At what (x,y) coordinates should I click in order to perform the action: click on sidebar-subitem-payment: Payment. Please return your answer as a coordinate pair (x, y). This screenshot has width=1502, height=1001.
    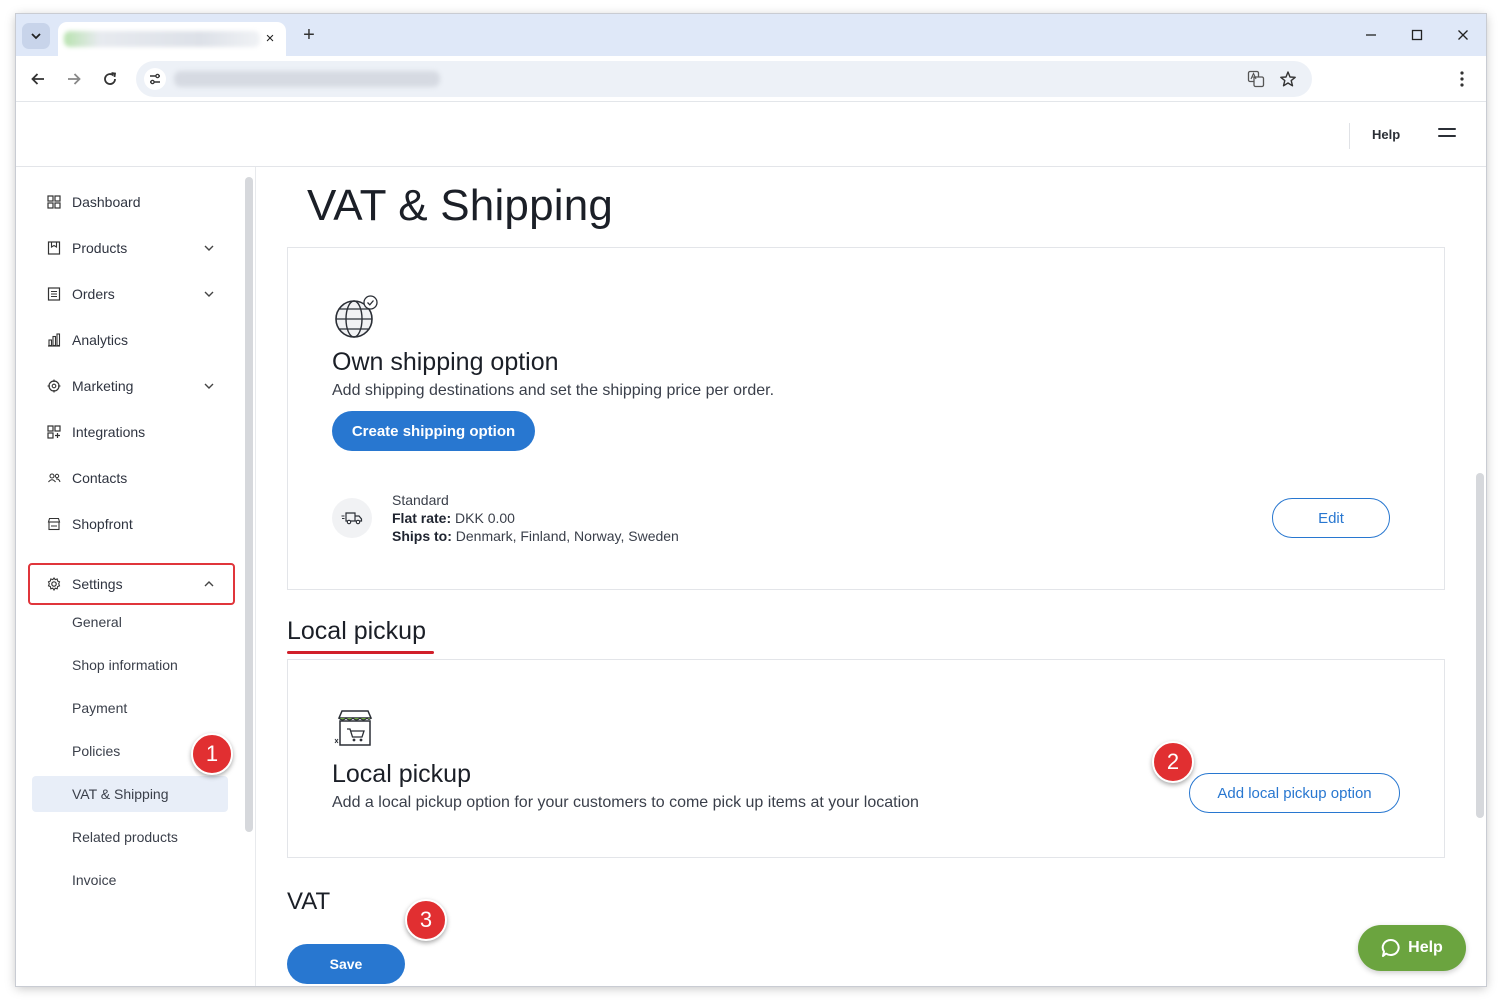
    Looking at the image, I should click on (130, 708).